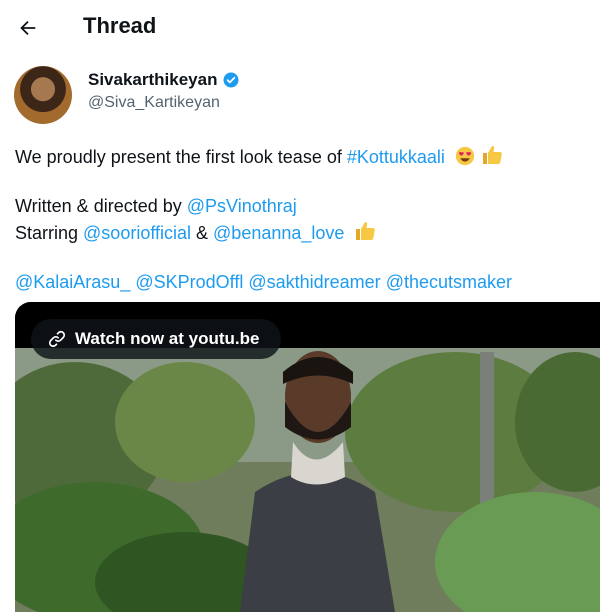  I want to click on mention-link: @benanna_love, so click(278, 233).